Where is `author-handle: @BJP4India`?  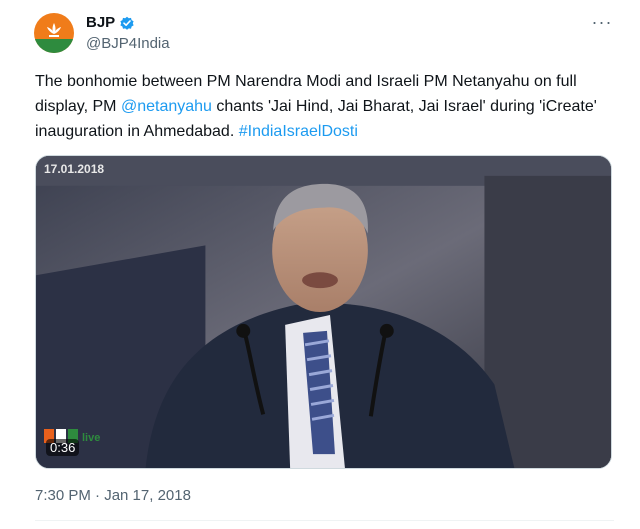
author-handle: @BJP4India is located at coordinates (128, 43).